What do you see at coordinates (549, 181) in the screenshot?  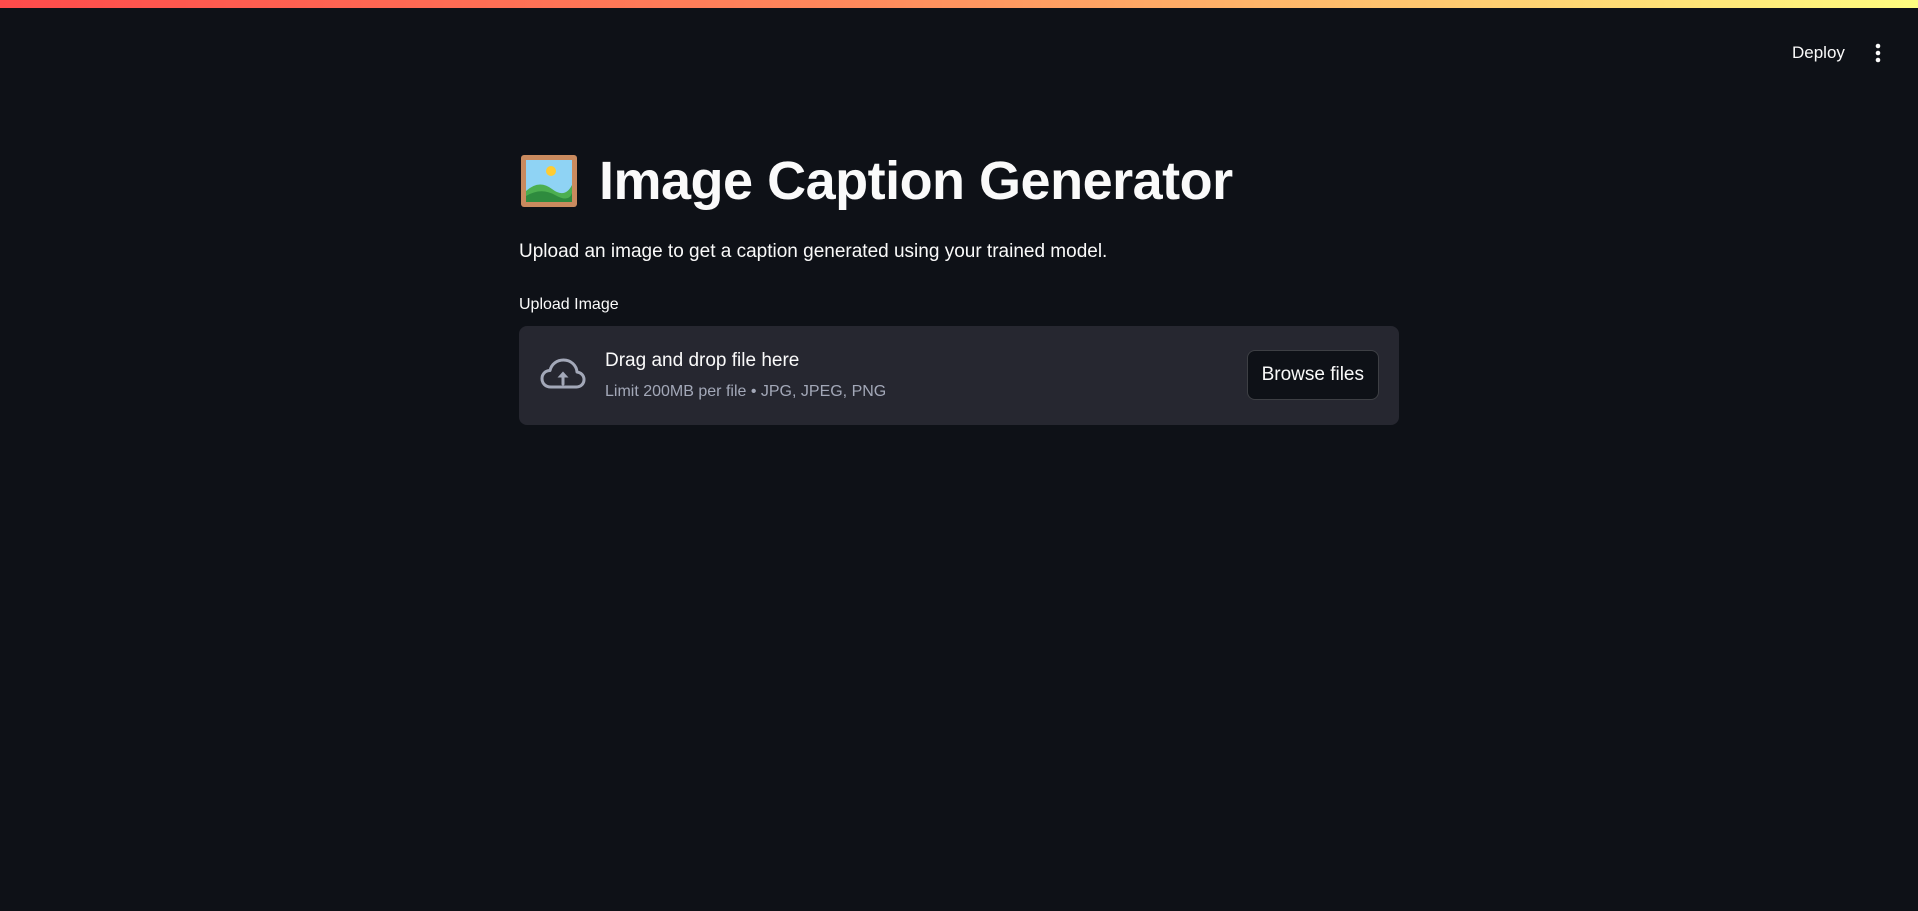 I see `framed-picture-icon` at bounding box center [549, 181].